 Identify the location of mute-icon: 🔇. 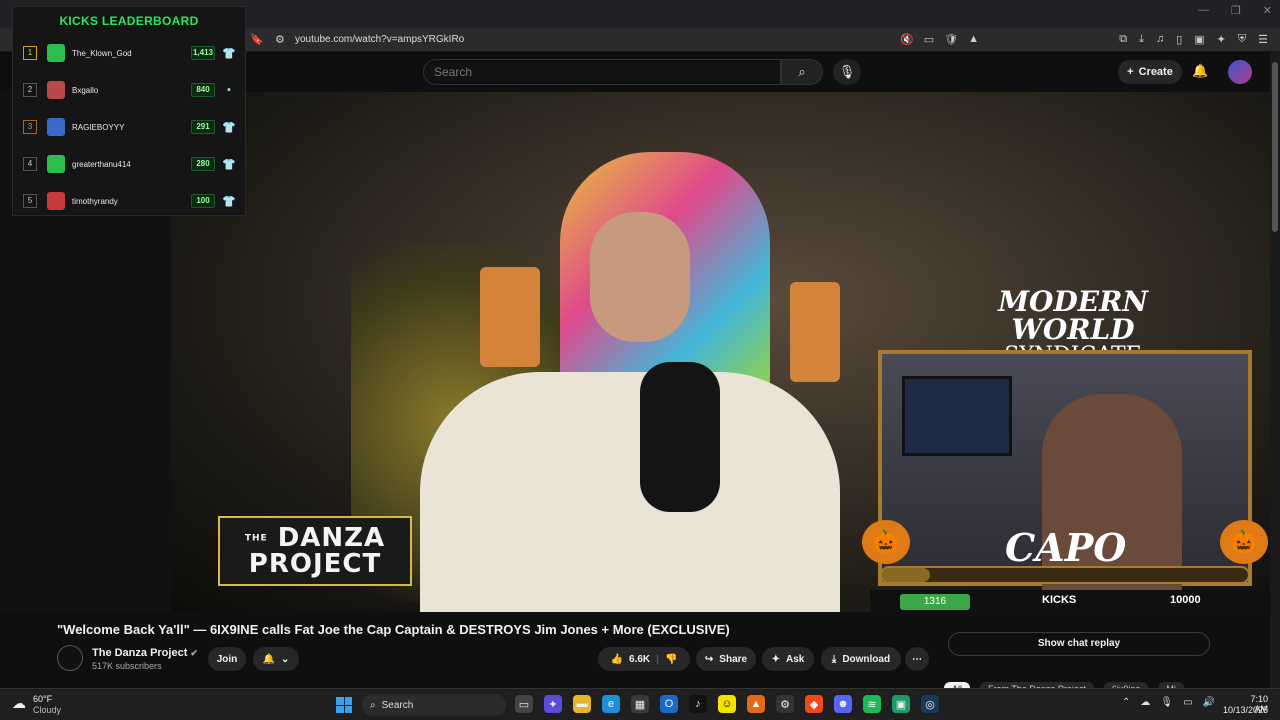
(907, 39).